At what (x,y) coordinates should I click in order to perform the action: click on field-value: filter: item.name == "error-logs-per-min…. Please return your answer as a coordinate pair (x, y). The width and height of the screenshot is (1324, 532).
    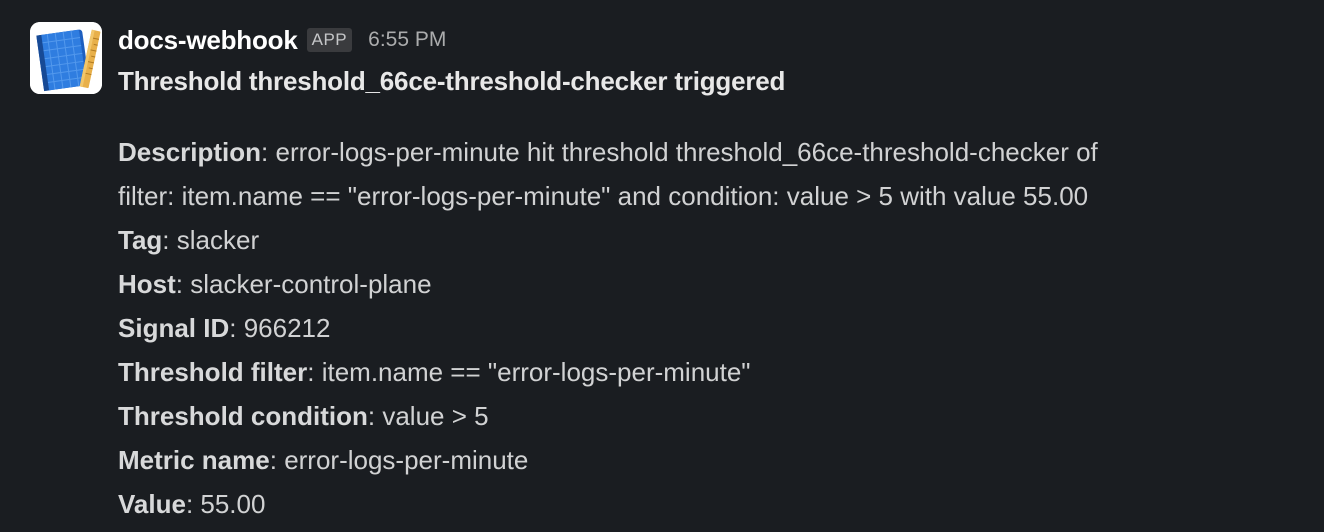
    Looking at the image, I should click on (603, 196).